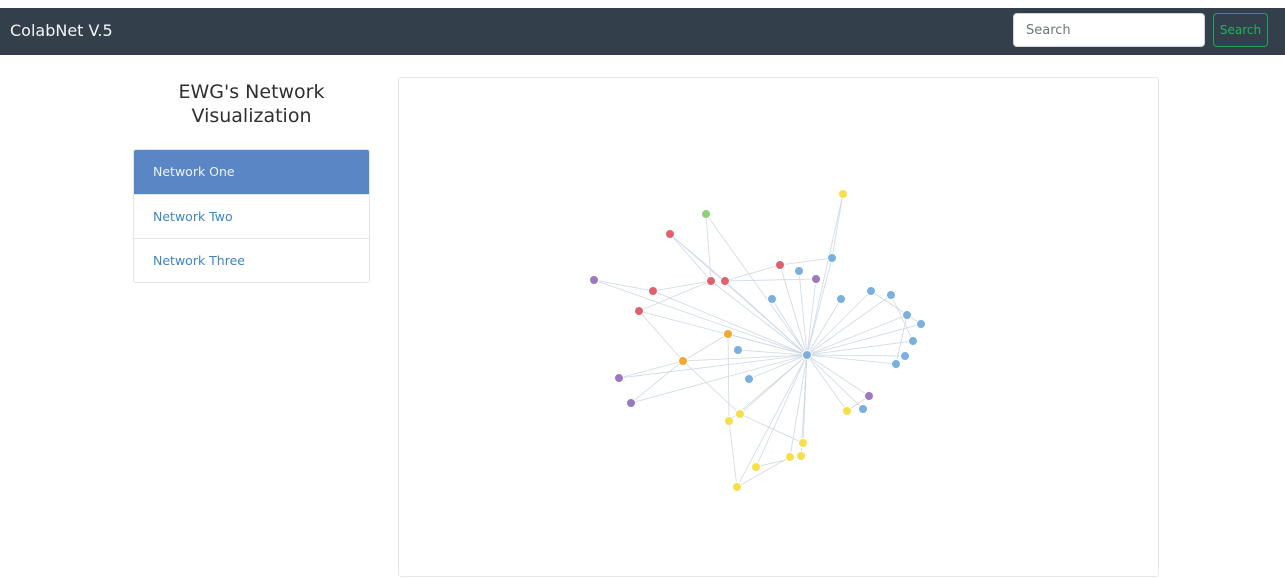 This screenshot has width=1285, height=578. What do you see at coordinates (251, 172) in the screenshot?
I see `network-item-one: Network One` at bounding box center [251, 172].